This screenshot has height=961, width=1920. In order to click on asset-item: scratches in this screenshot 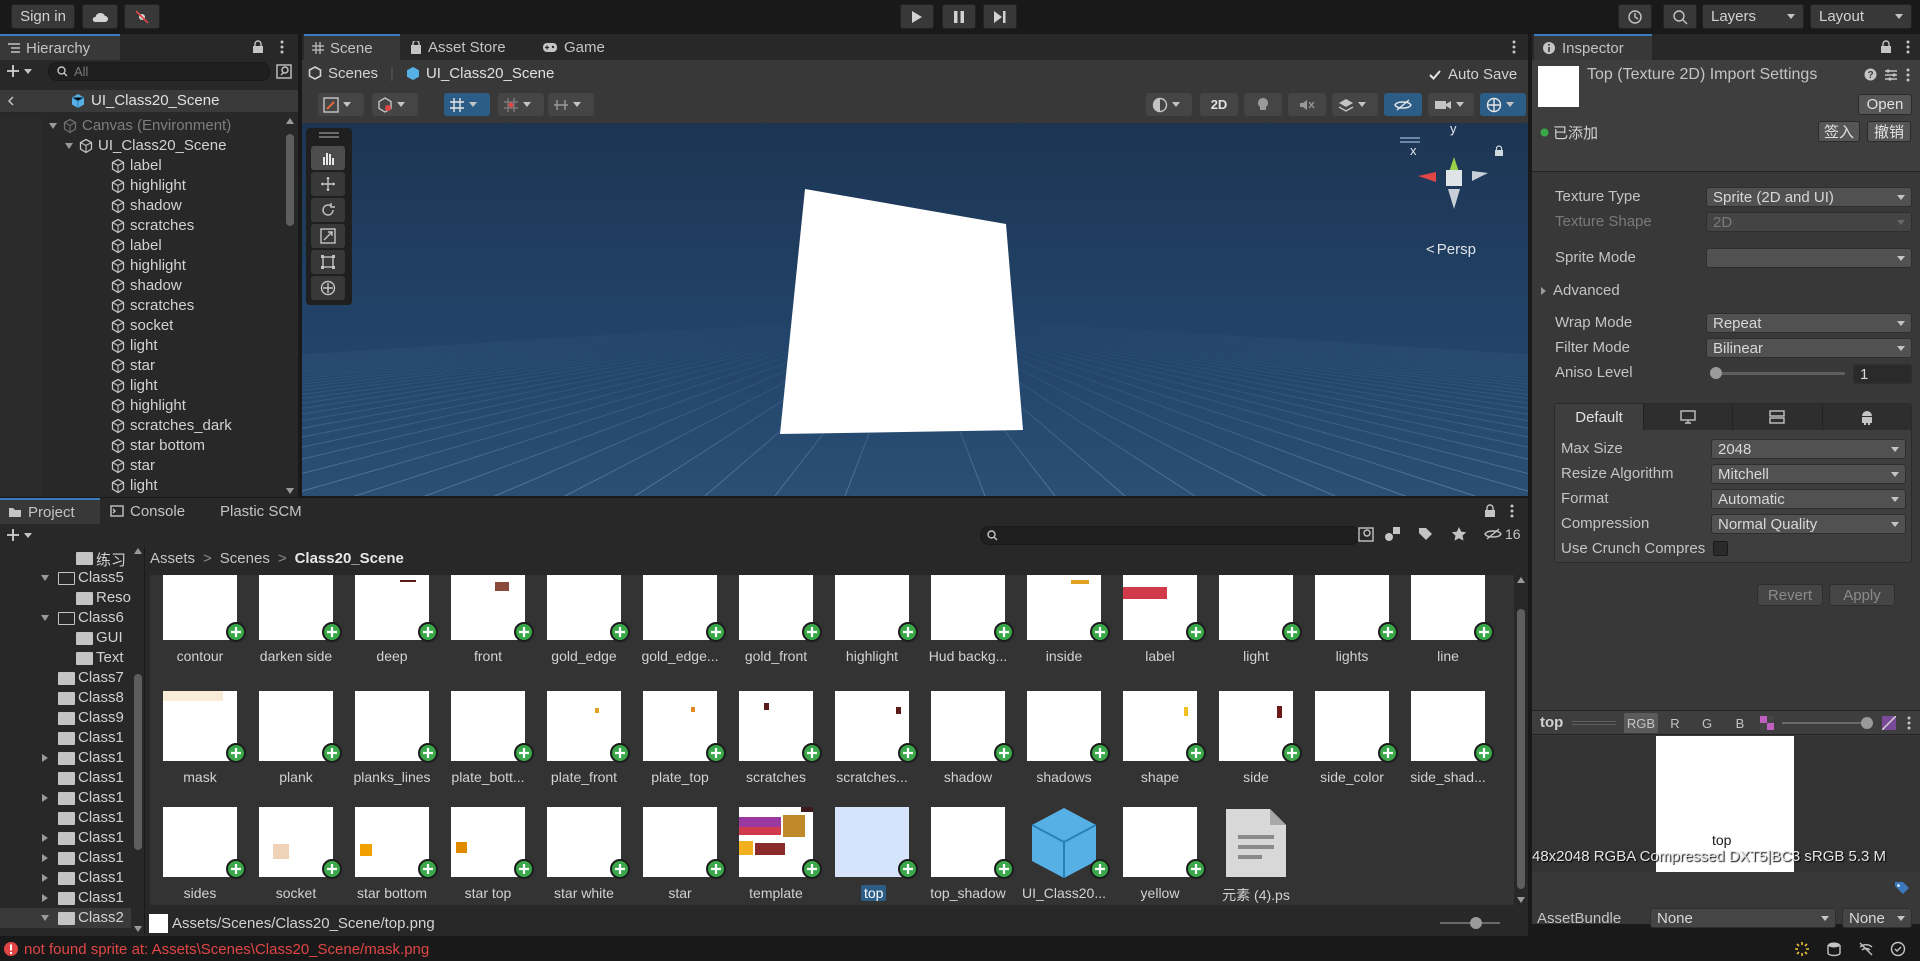, I will do `click(774, 748)`.